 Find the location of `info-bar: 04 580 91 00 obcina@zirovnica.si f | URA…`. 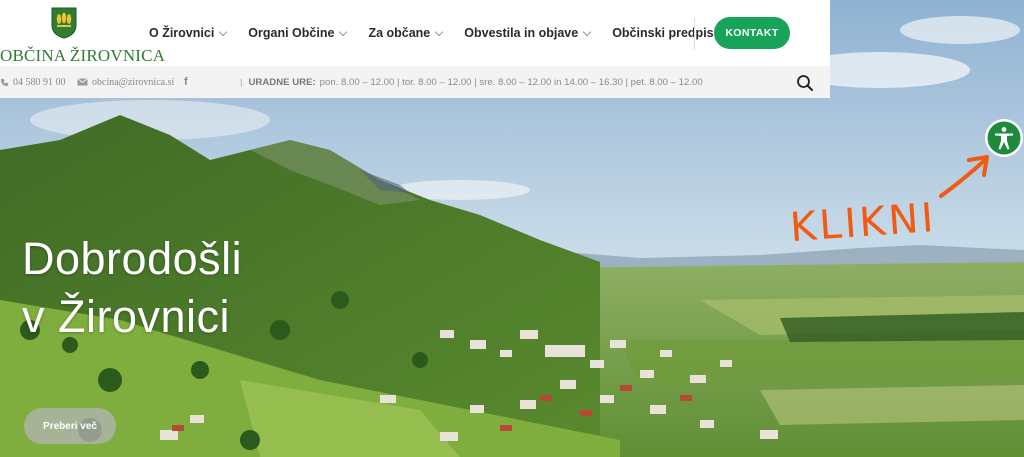

info-bar: 04 580 91 00 obcina@zirovnica.si f | URA… is located at coordinates (415, 82).